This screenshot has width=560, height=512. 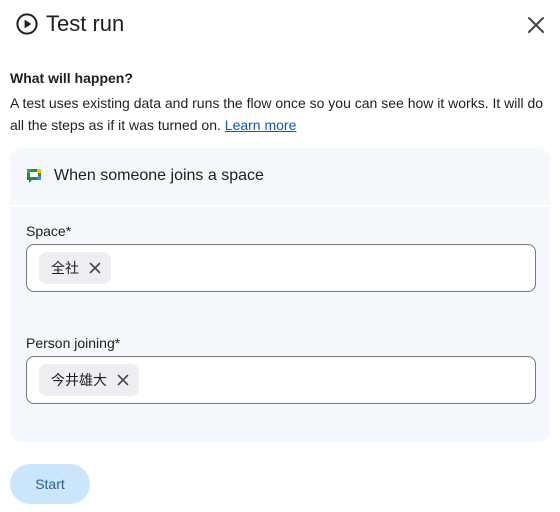 I want to click on space-field-label: Space*, so click(x=49, y=231).